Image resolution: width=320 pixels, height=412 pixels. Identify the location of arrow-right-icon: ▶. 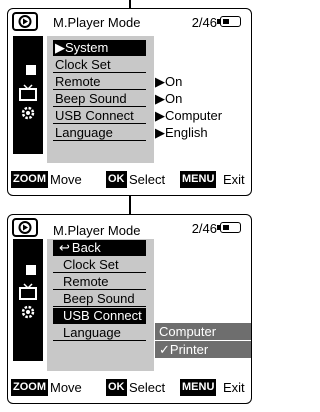
(60, 47).